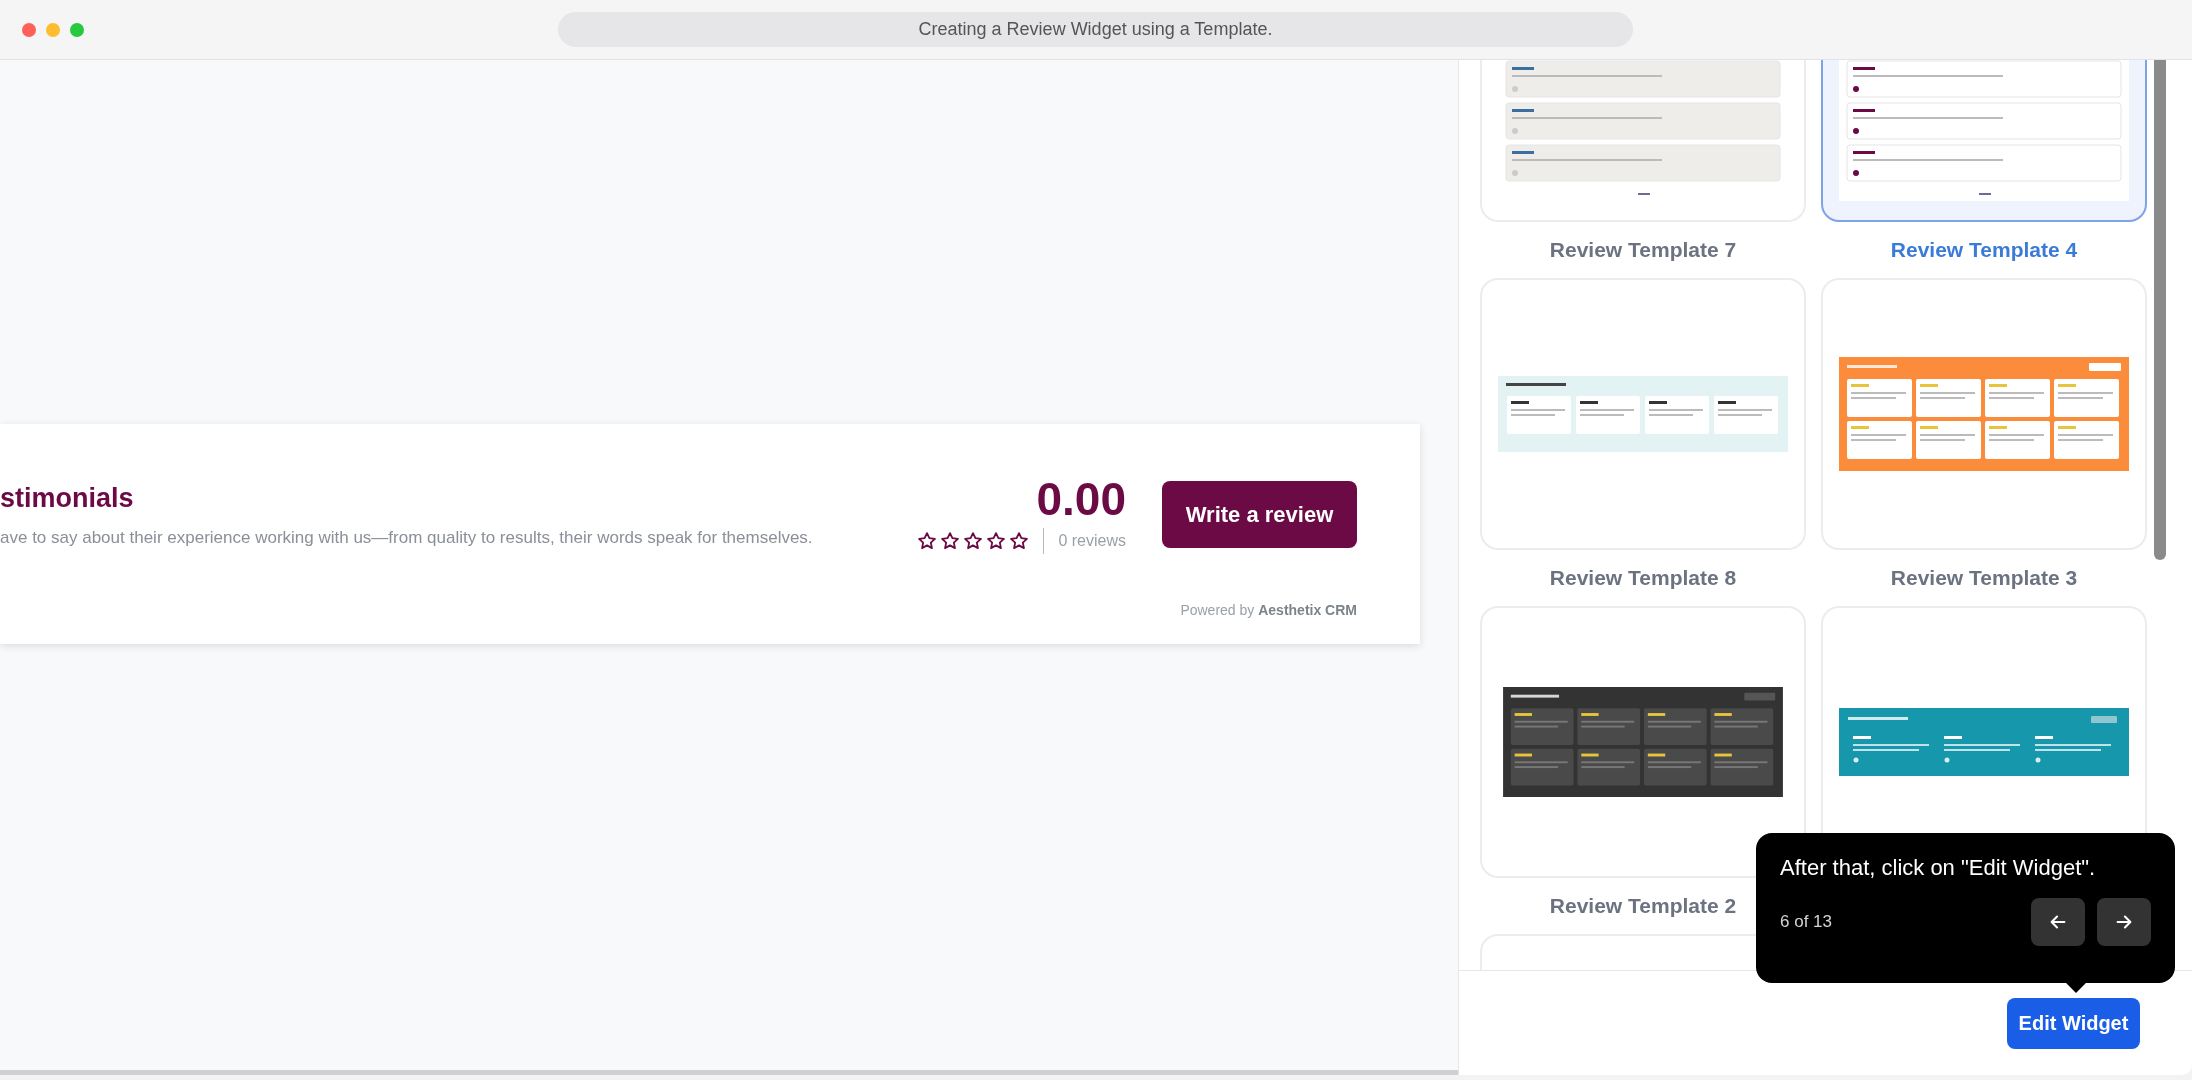  I want to click on previous-button, so click(2058, 922).